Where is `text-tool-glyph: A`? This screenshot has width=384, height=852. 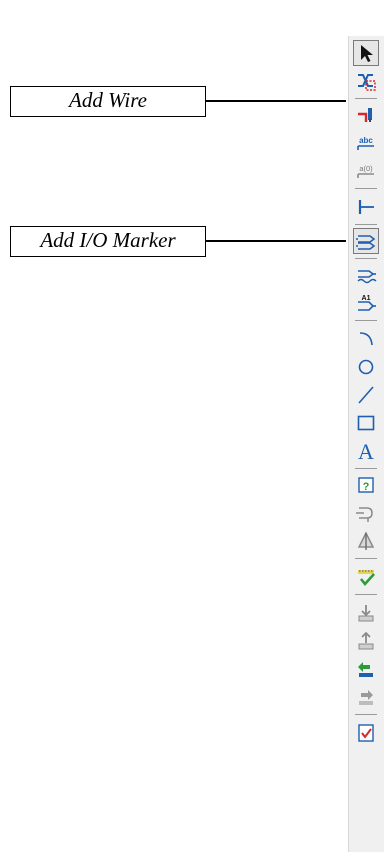 text-tool-glyph: A is located at coordinates (366, 451).